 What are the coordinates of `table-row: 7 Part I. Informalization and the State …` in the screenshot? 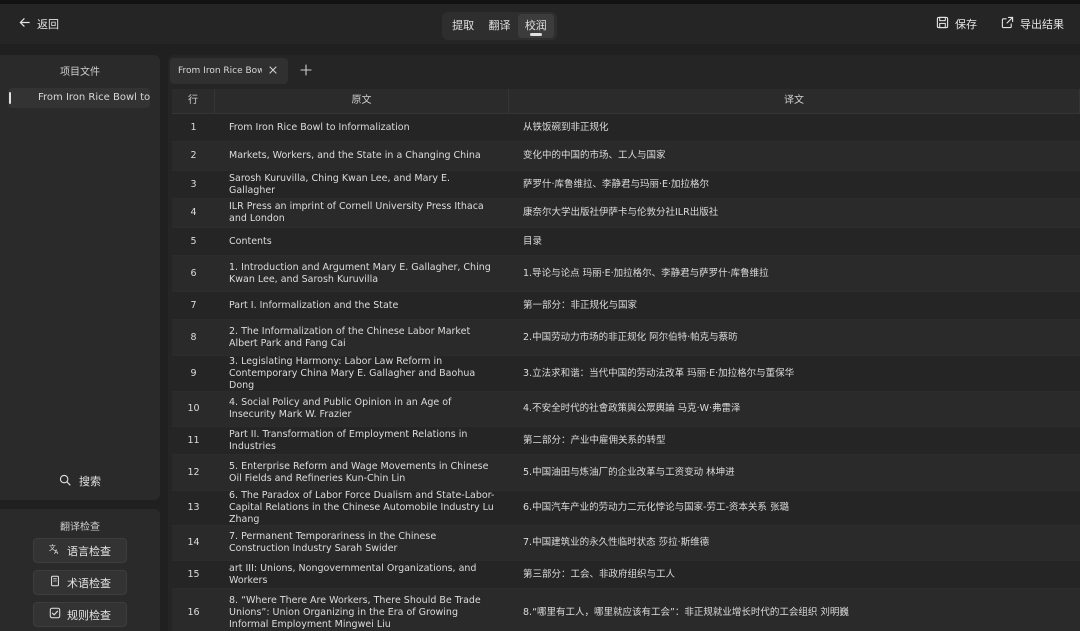 It's located at (626, 306).